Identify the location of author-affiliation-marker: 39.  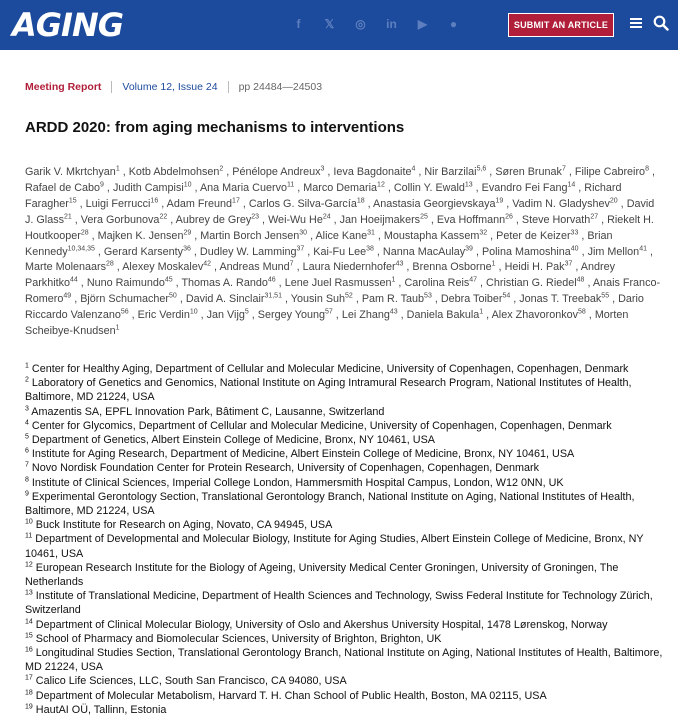
(469, 248).